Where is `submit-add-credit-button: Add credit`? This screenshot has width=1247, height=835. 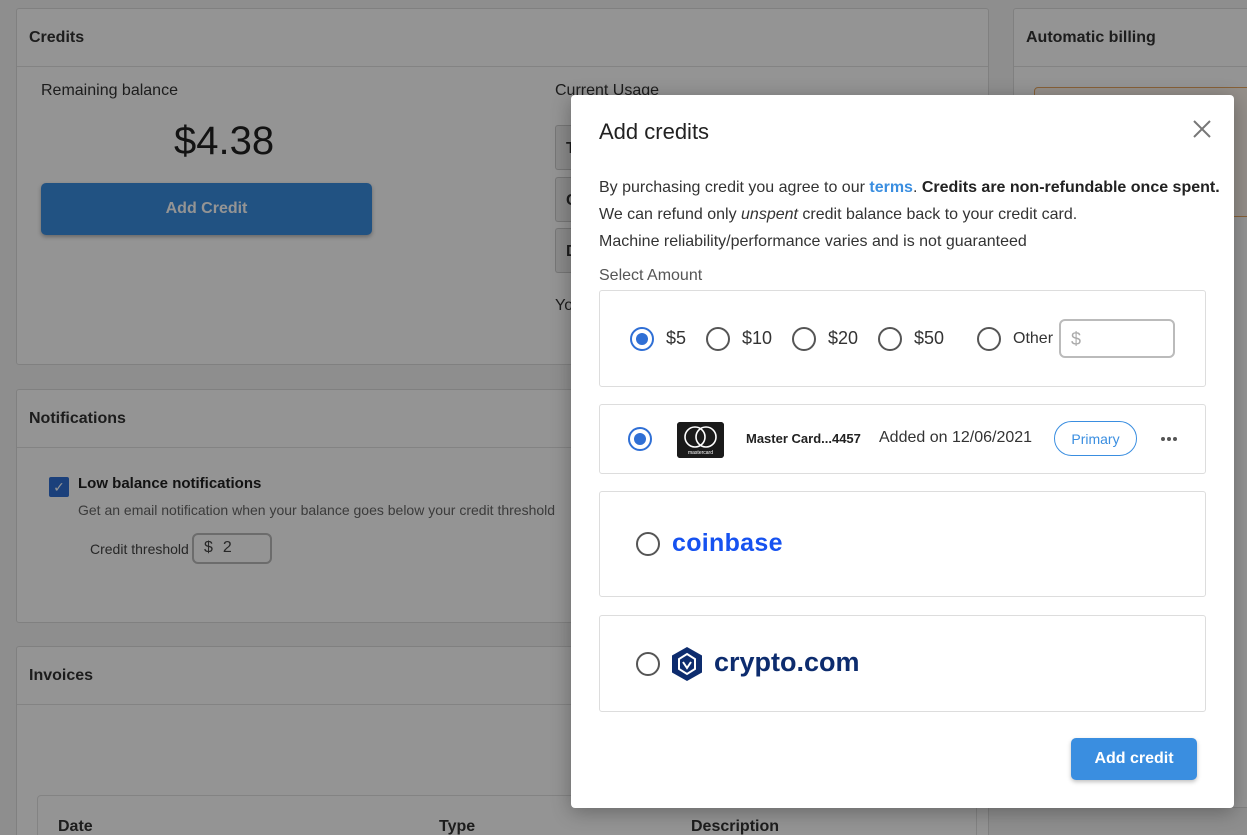 submit-add-credit-button: Add credit is located at coordinates (1134, 759).